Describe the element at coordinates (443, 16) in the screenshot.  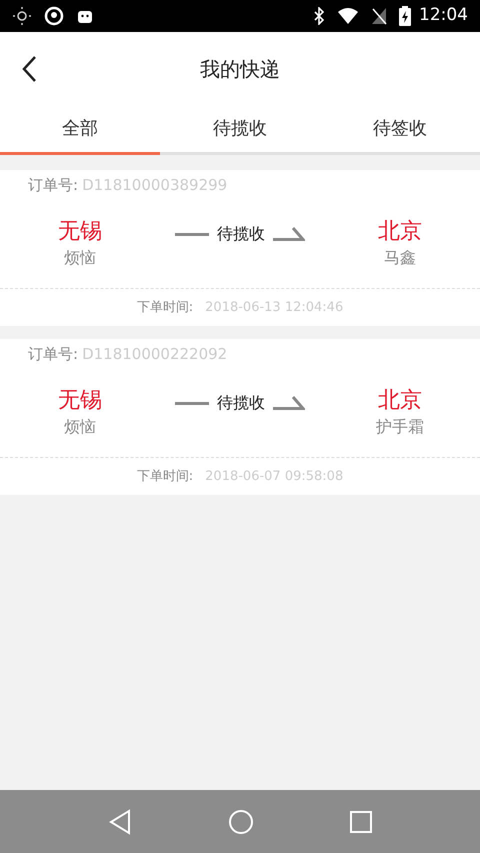
I see `status-time: 12:04` at that location.